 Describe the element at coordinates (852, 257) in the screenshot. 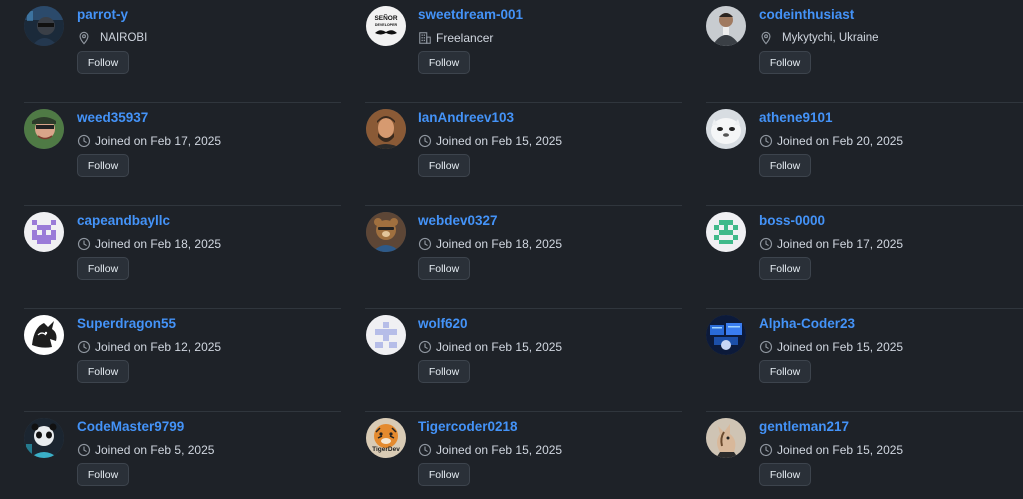

I see `user-card: boss-0000 Joined on Feb 17, 2025 Follow` at that location.